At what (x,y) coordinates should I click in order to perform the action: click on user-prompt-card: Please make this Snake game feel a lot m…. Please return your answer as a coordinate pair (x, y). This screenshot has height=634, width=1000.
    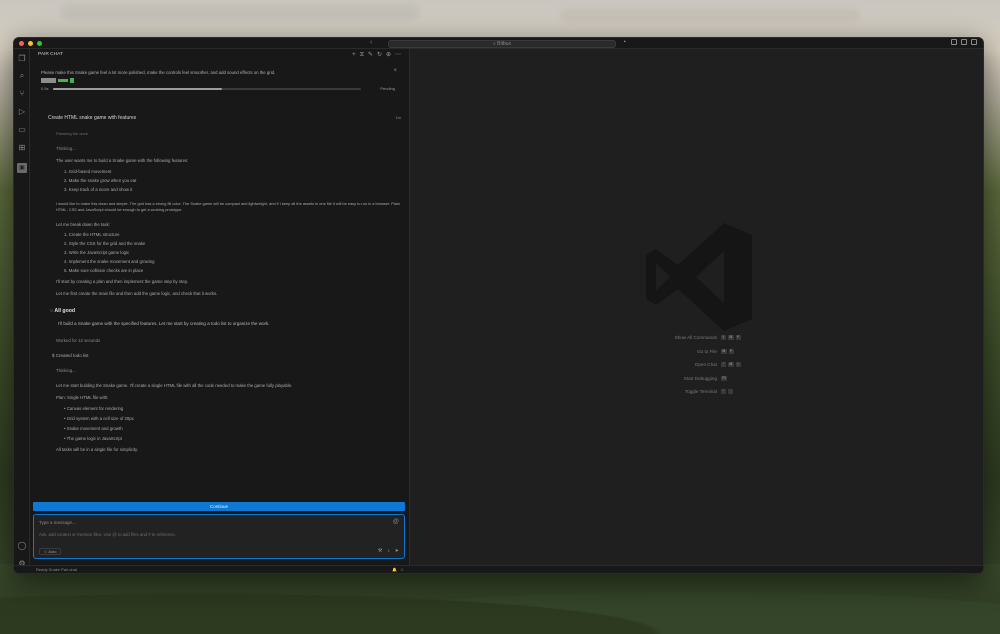
    Looking at the image, I should click on (220, 80).